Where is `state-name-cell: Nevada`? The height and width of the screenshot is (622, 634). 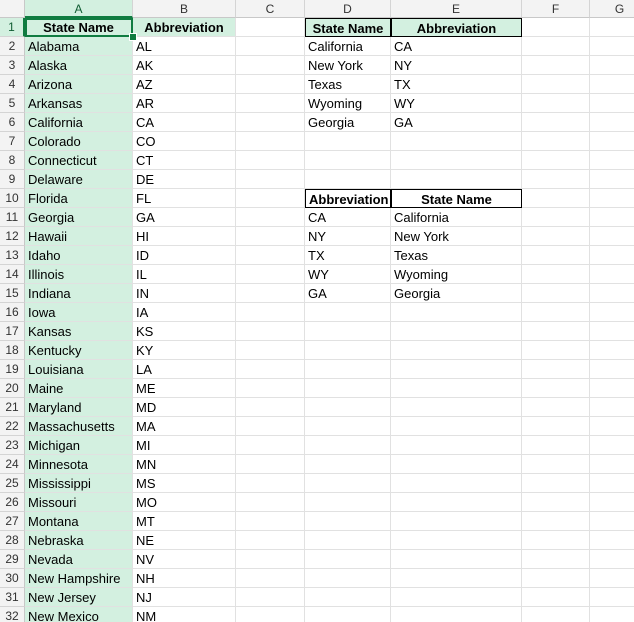
state-name-cell: Nevada is located at coordinates (79, 559).